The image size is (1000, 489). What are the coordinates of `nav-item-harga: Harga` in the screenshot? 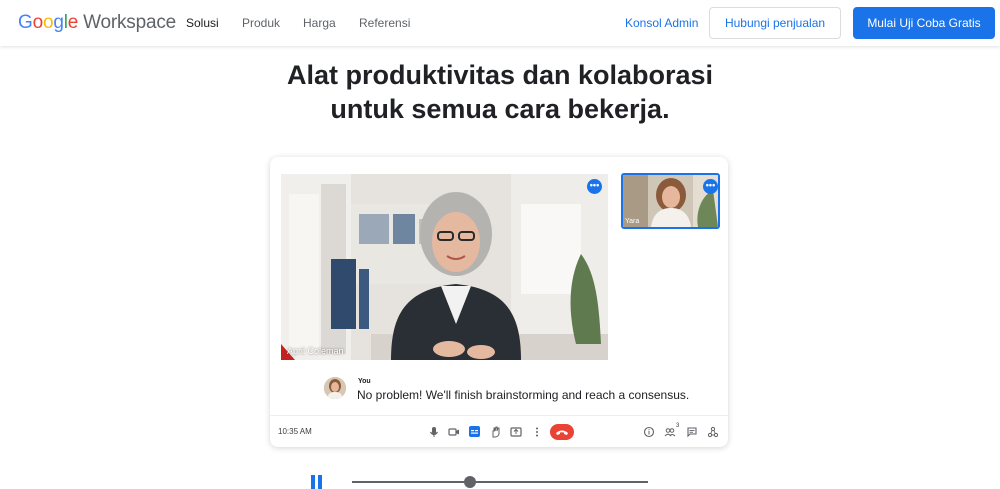 It's located at (331, 23).